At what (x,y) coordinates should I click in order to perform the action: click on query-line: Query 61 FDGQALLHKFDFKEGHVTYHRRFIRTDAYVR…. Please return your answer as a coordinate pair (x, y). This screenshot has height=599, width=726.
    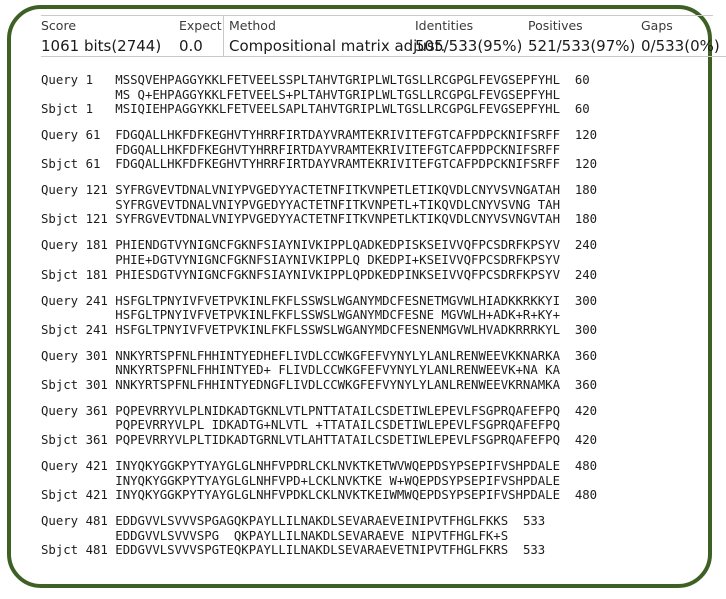
    Looking at the image, I should click on (377, 135).